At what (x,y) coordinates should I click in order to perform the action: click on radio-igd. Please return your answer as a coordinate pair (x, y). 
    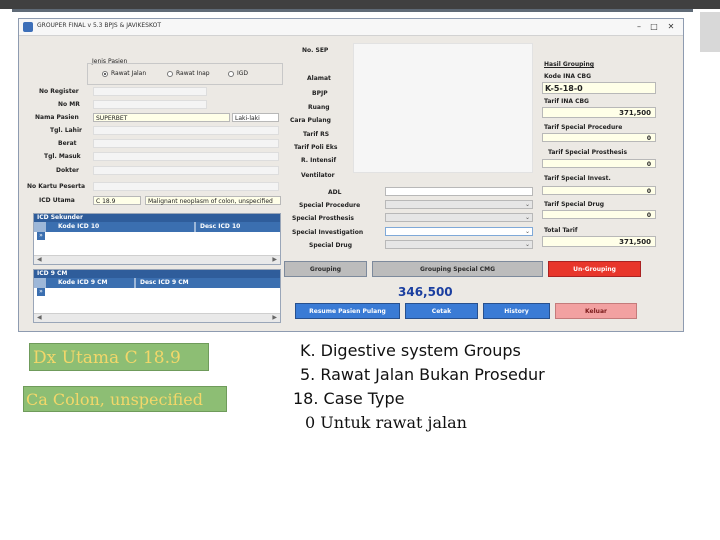
    Looking at the image, I should click on (231, 74).